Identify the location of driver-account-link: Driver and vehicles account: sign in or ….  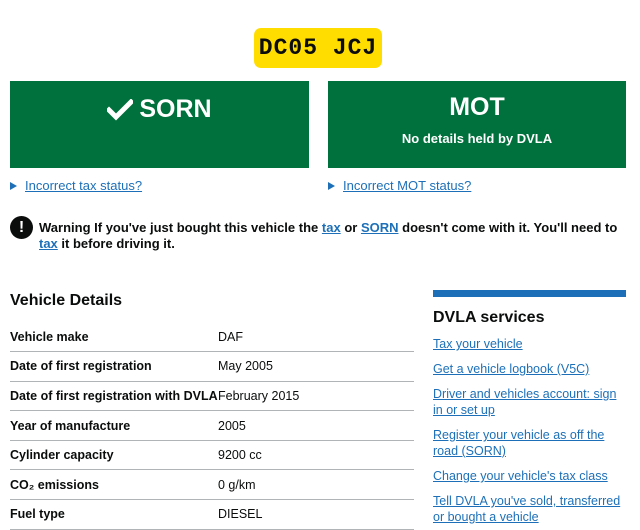
(524, 402).